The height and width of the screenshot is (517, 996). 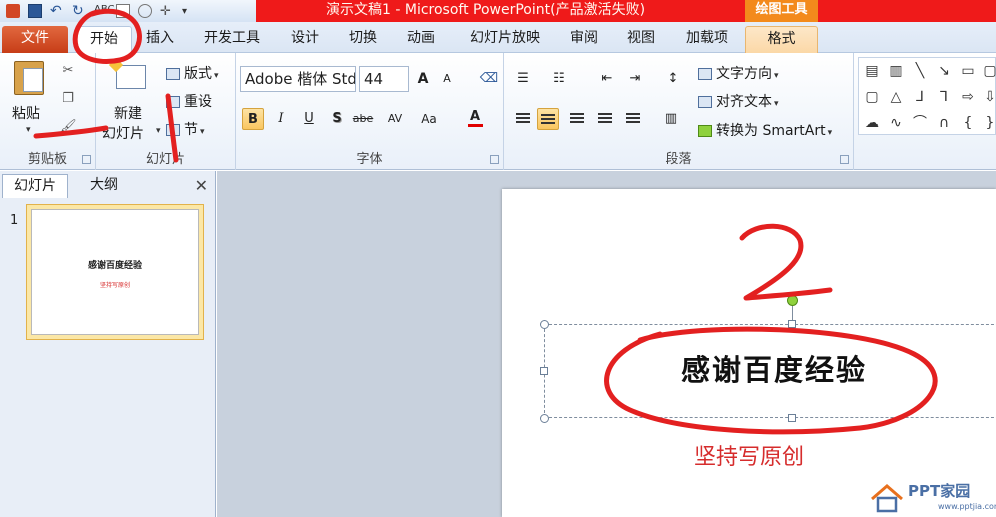 I want to click on powerpoint-logo-icon, so click(x=13, y=11).